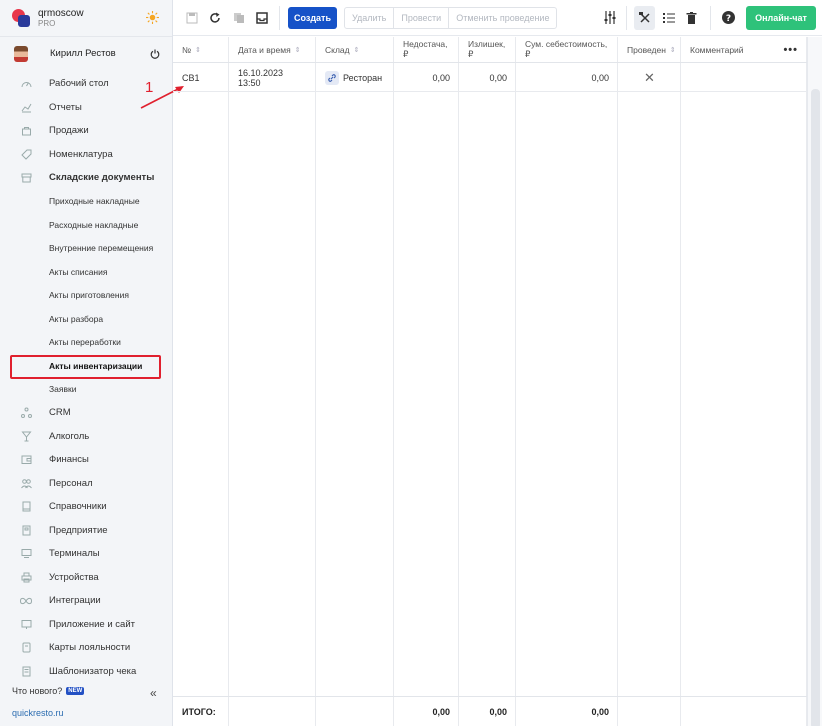  I want to click on header-shortage: Недостача, ₽, so click(426, 50).